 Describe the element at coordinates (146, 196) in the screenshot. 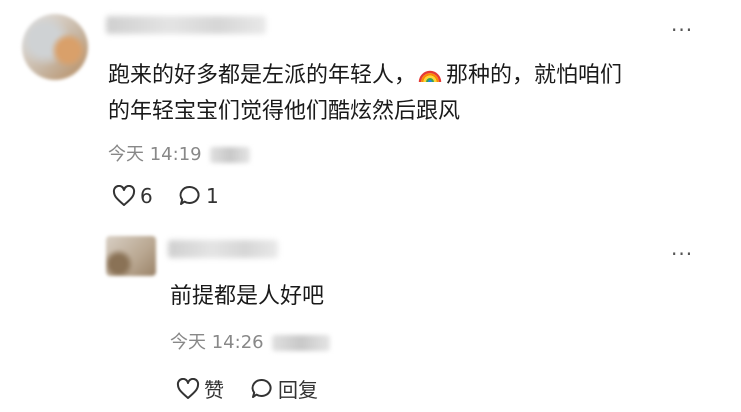

I see `like-count: 6` at that location.